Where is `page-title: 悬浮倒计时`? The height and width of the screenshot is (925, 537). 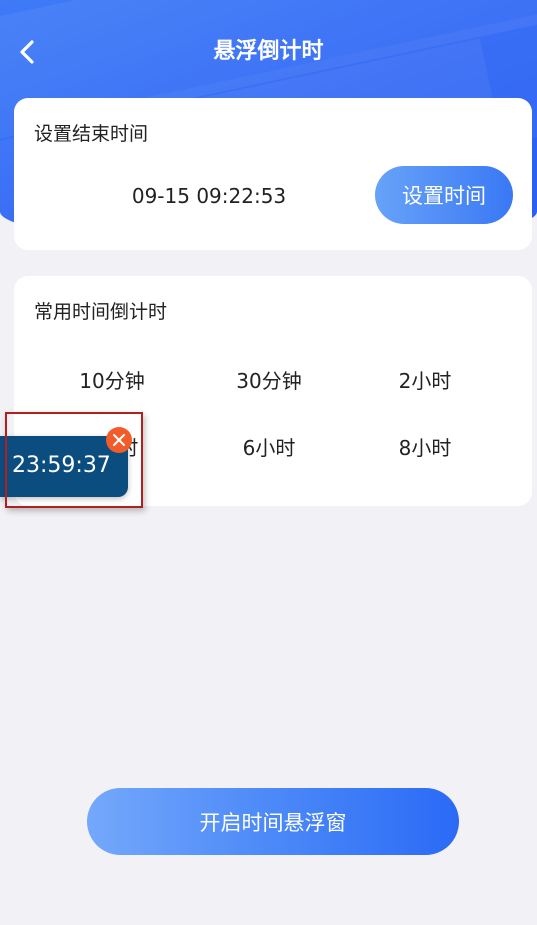
page-title: 悬浮倒计时 is located at coordinates (268, 51).